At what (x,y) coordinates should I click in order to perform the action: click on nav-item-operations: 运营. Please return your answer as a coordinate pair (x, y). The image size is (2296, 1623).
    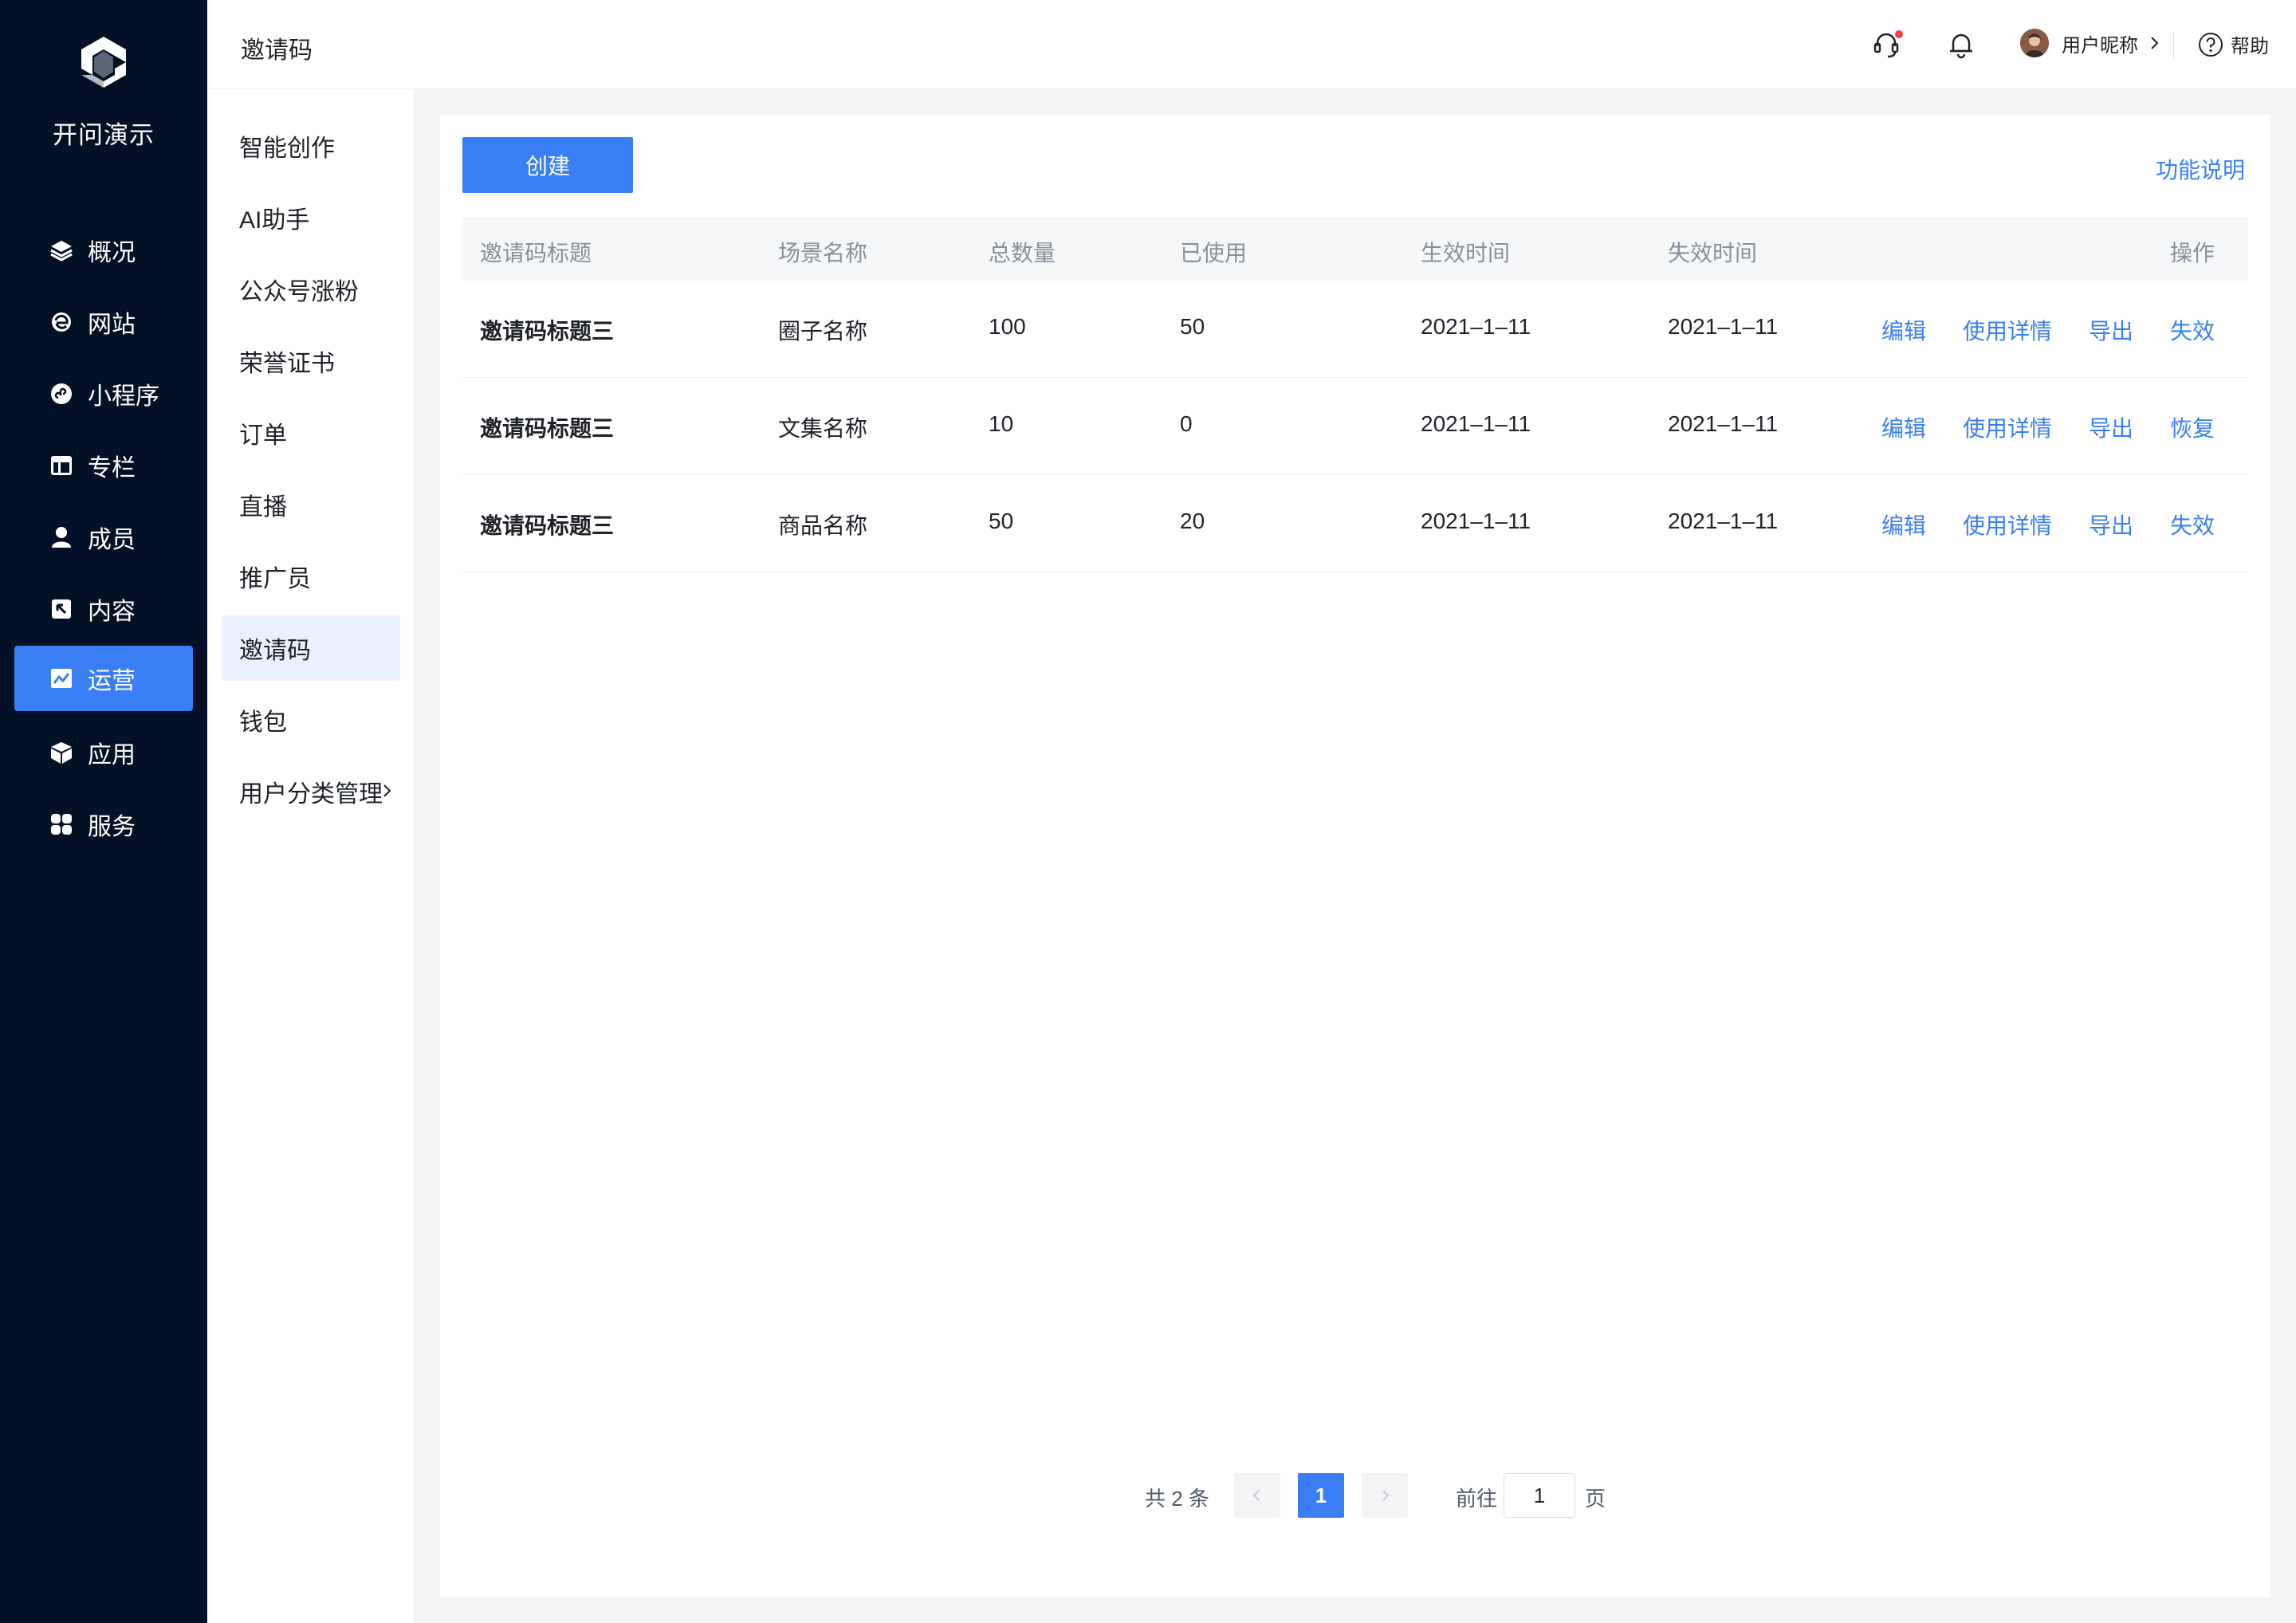
    Looking at the image, I should click on (104, 678).